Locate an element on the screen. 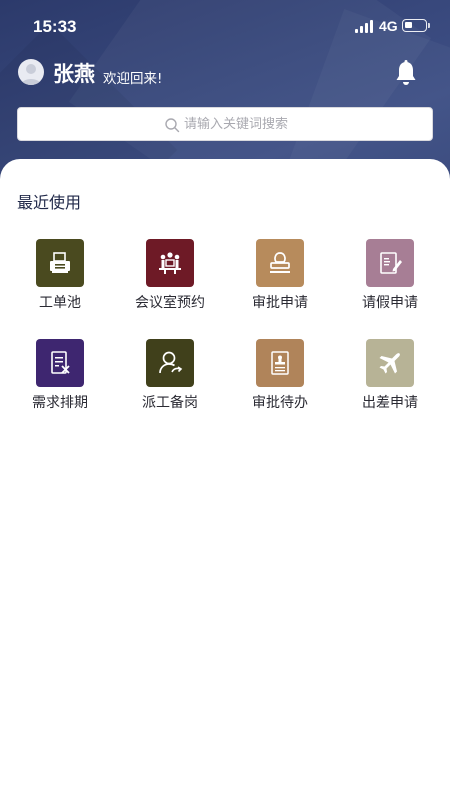 Image resolution: width=450 pixels, height=800 pixels. battery-tip is located at coordinates (429, 25).